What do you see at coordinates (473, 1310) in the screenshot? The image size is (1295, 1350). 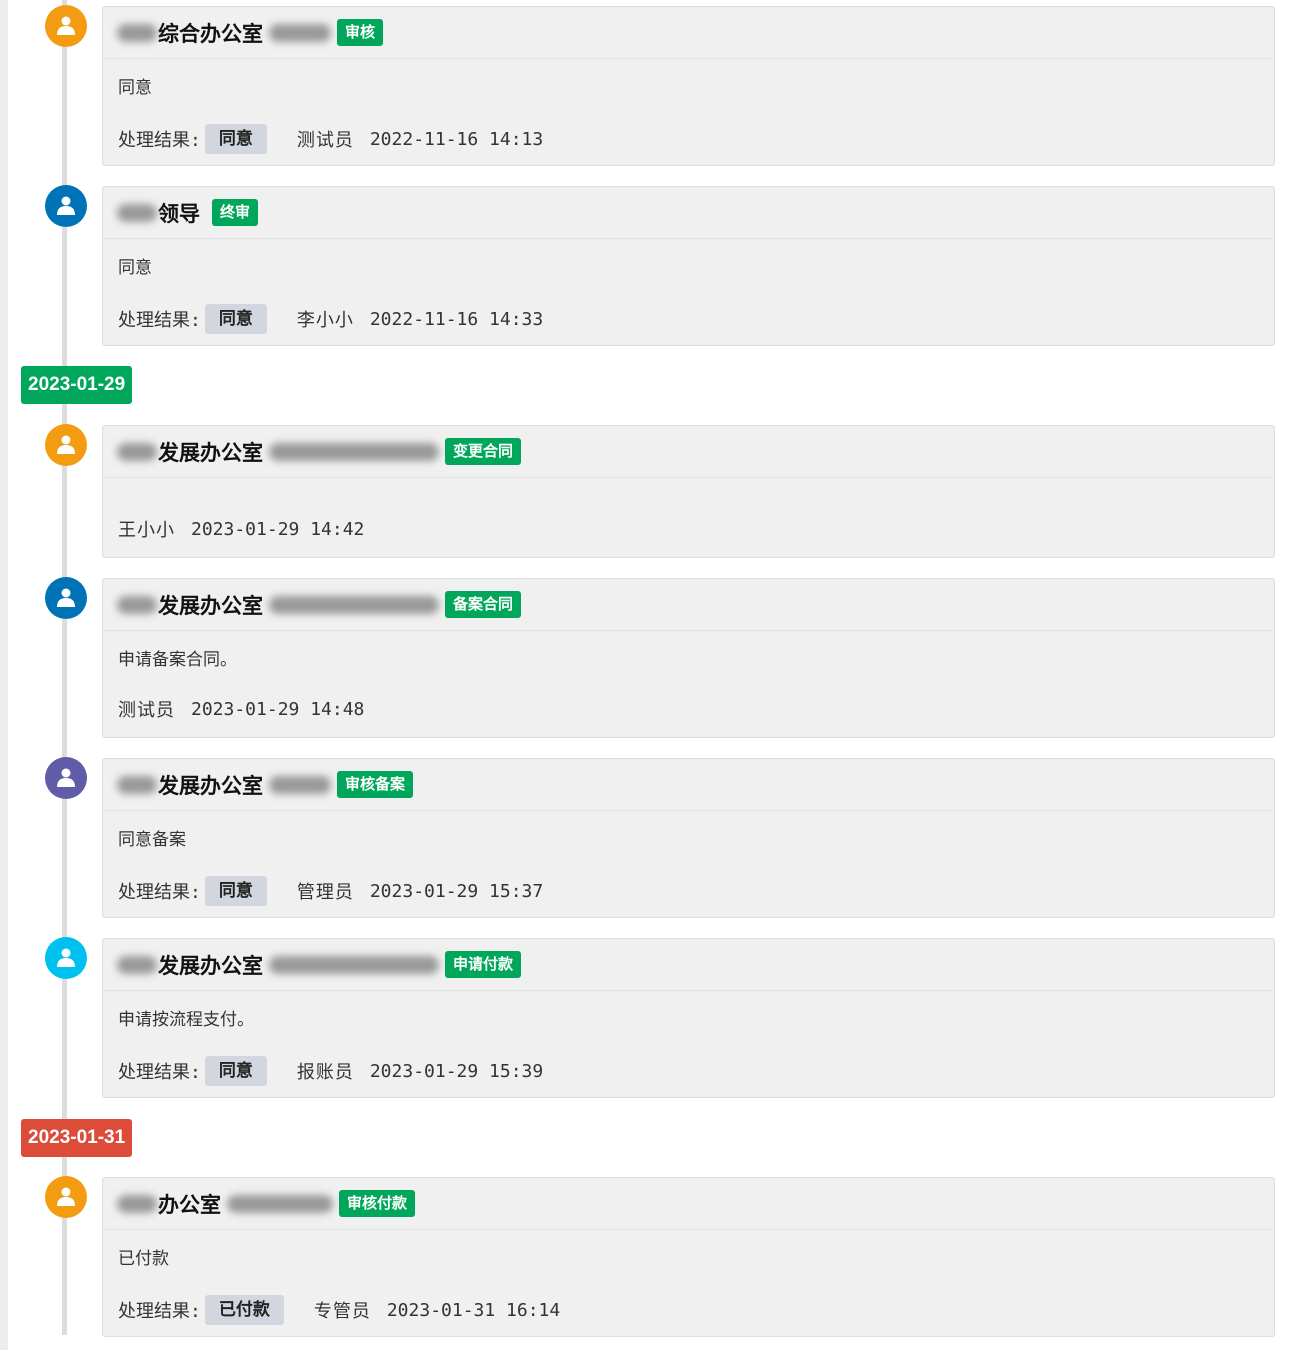 I see `timestamp: 2023-01-31 16:14` at bounding box center [473, 1310].